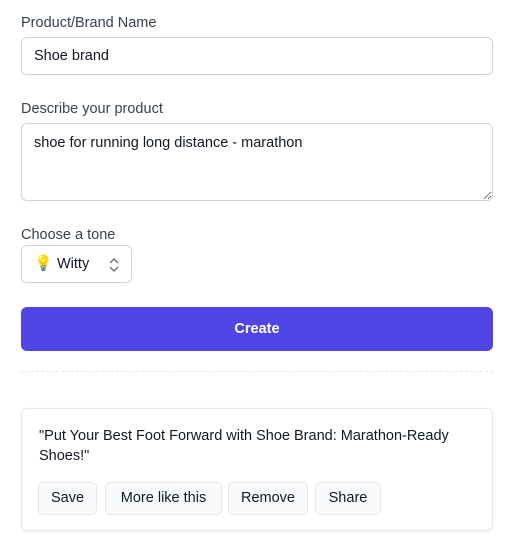 Image resolution: width=516 pixels, height=549 pixels. I want to click on tone-select: 💡 Witty, so click(76, 264).